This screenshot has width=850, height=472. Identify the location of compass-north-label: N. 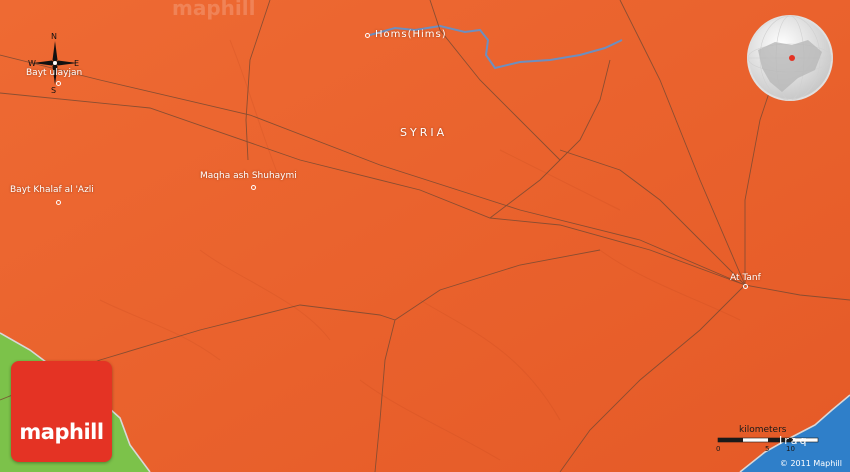
(54, 36).